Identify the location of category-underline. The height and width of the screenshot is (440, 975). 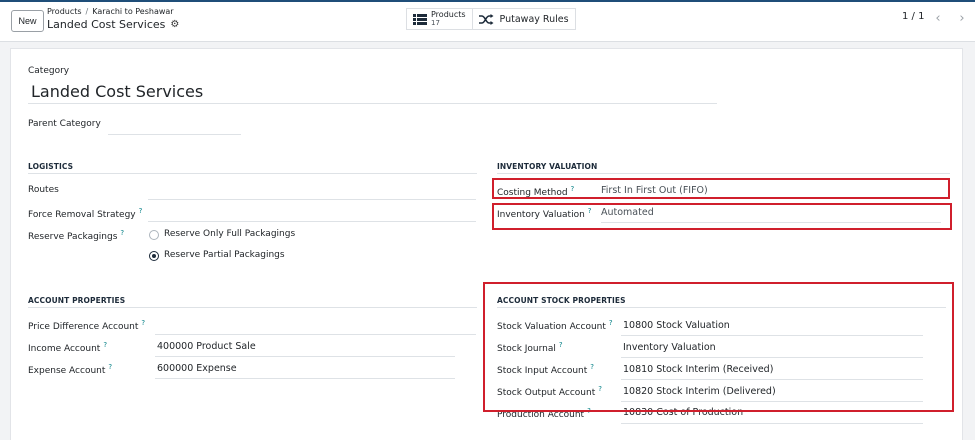
(372, 103).